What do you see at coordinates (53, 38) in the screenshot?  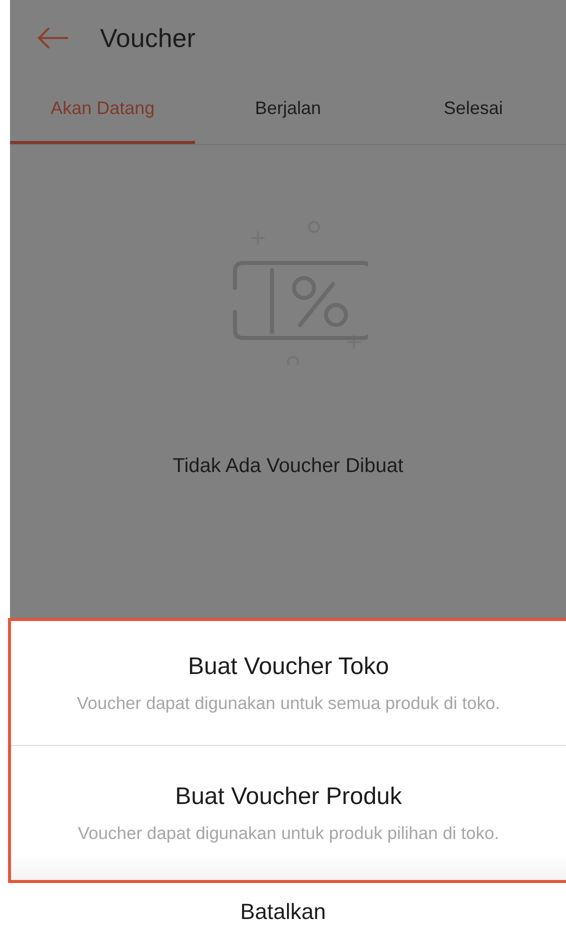 I see `back-arrow-icon` at bounding box center [53, 38].